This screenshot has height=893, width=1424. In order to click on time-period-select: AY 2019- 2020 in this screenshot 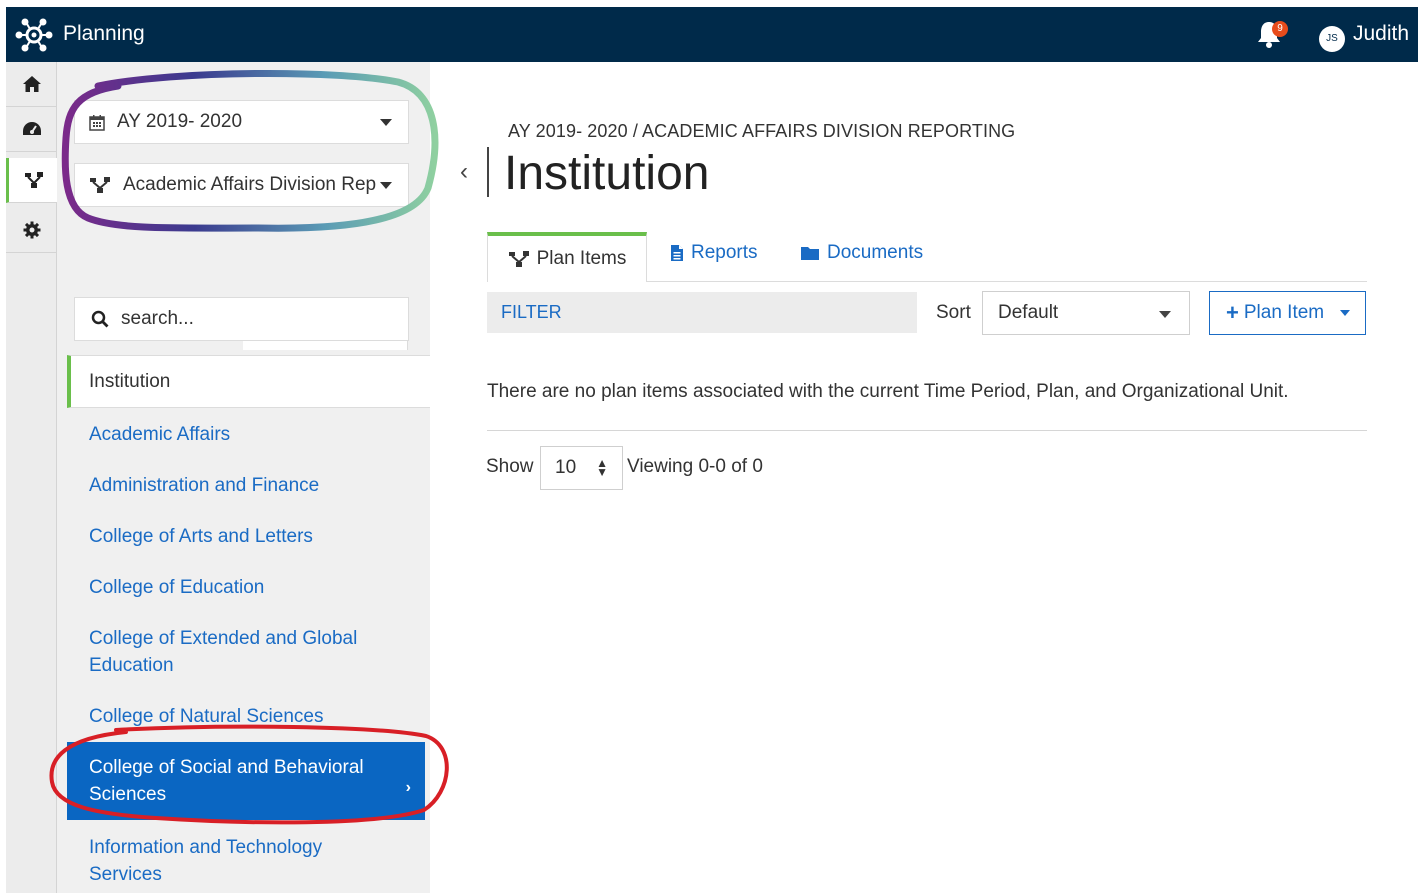, I will do `click(241, 122)`.